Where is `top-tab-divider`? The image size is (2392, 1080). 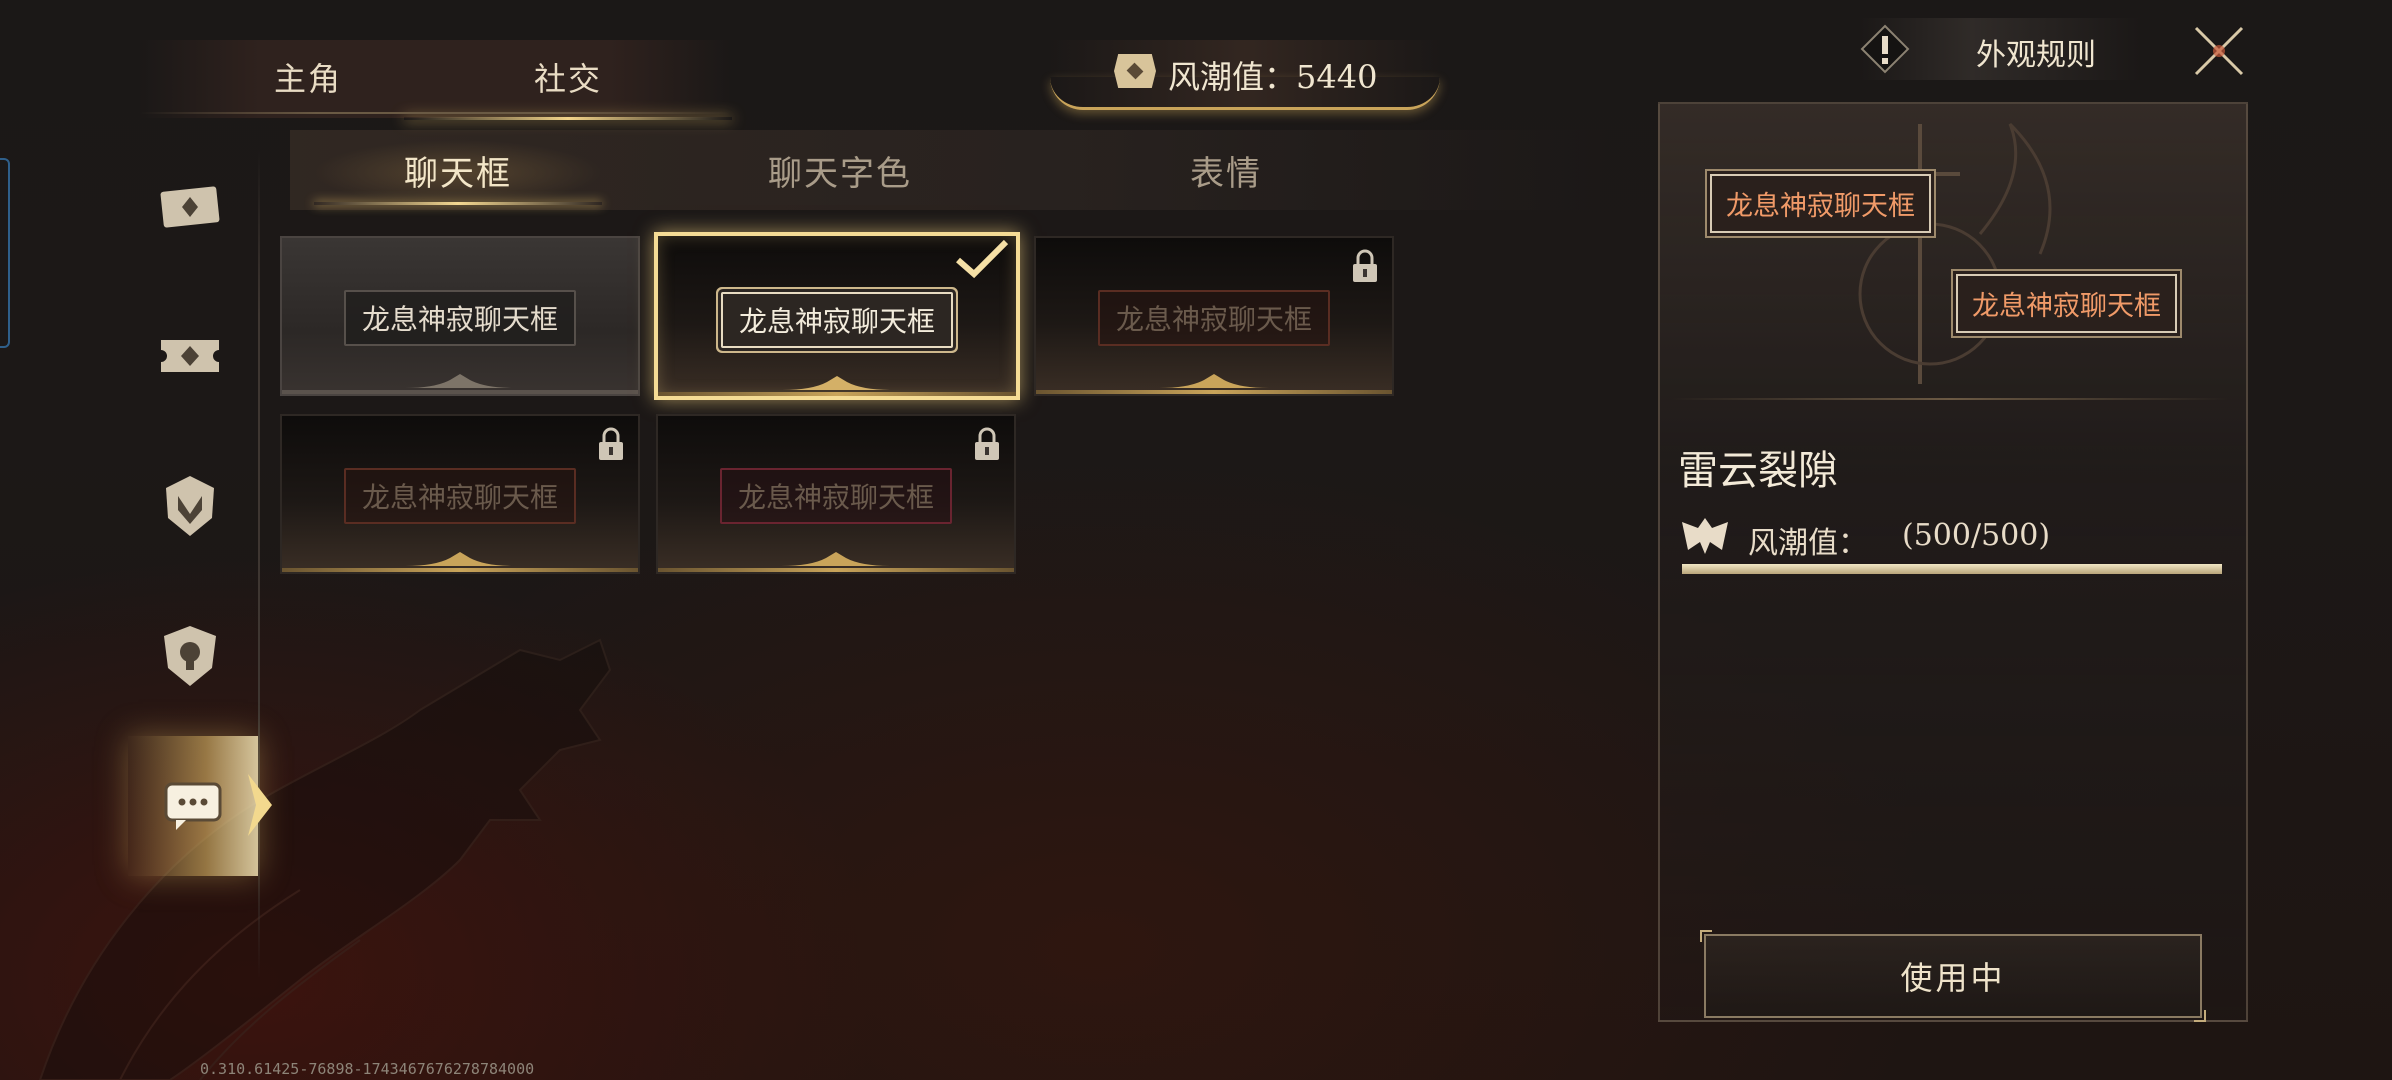 top-tab-divider is located at coordinates (435, 113).